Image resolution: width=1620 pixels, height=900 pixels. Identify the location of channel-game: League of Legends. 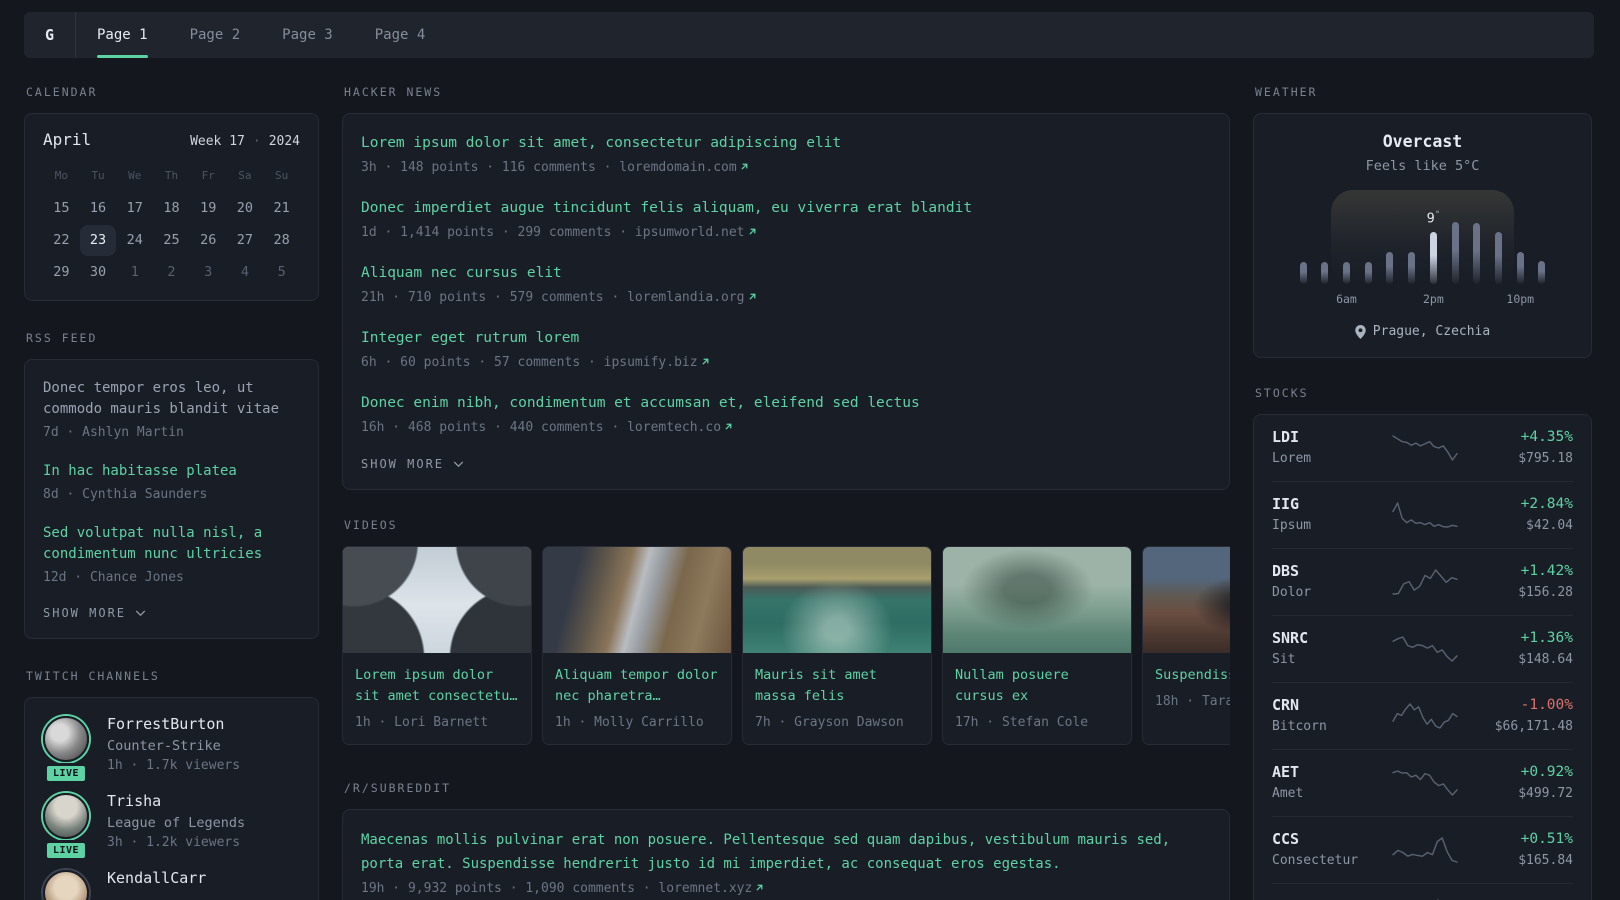
(176, 823).